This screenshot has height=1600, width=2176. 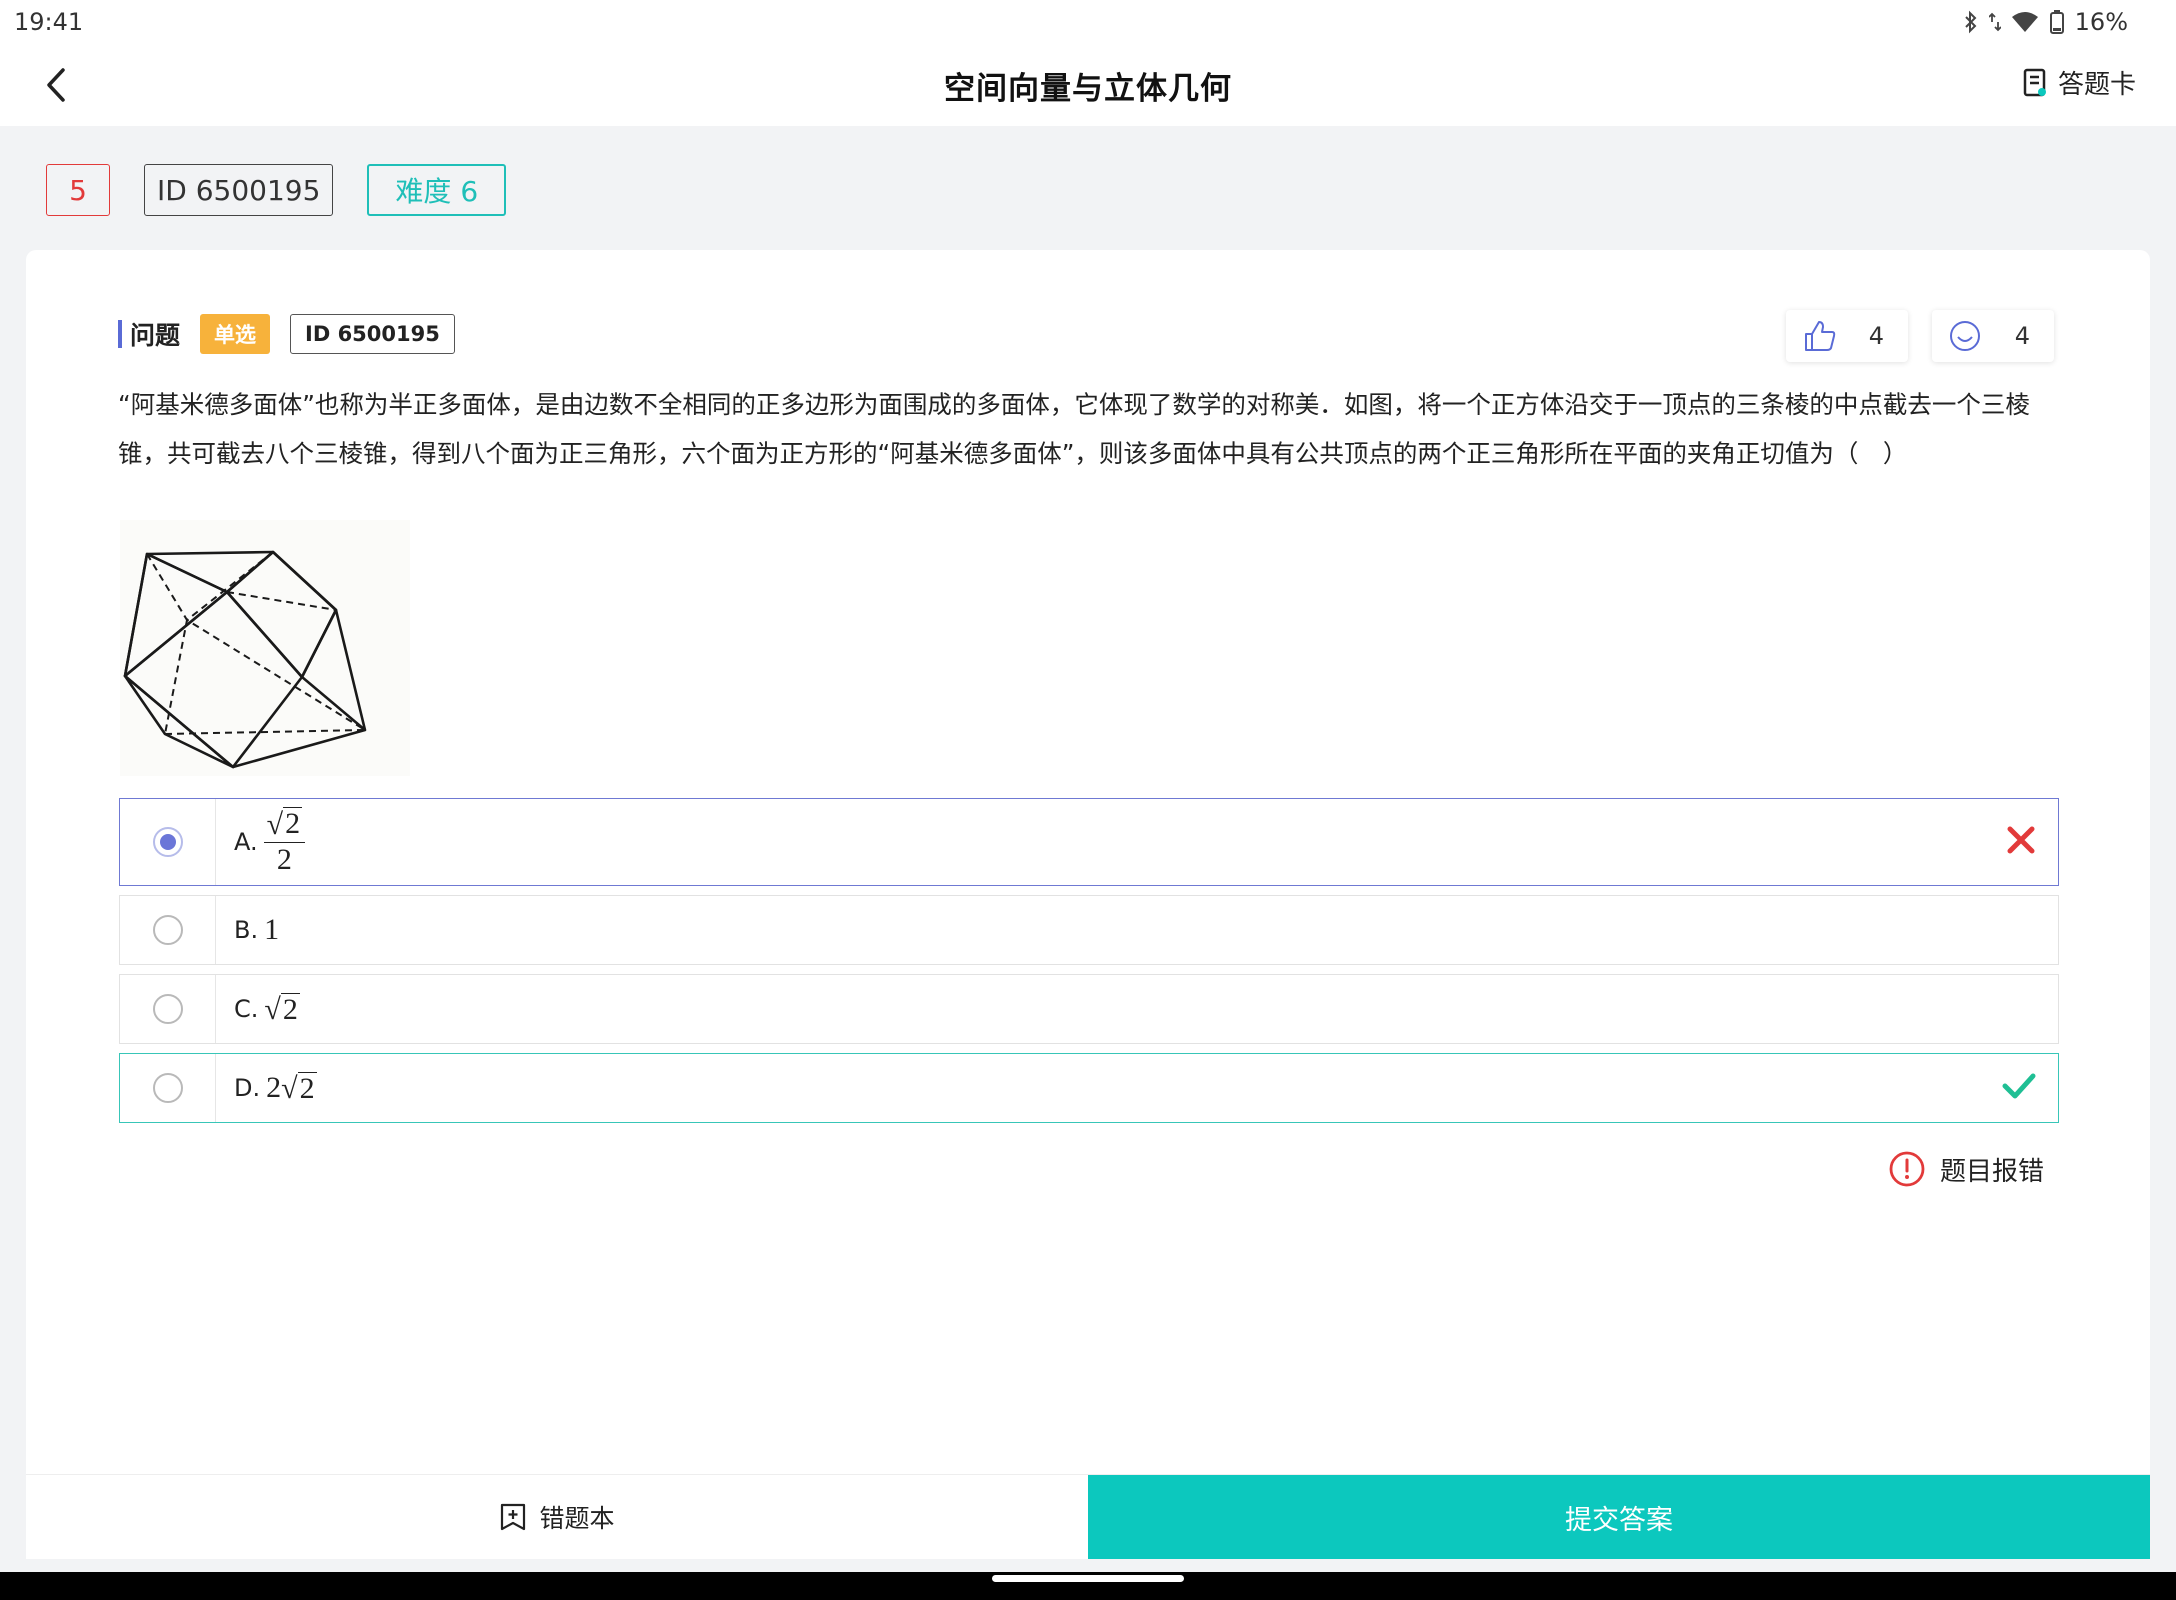 I want to click on option-d-radio, so click(x=167, y=1088).